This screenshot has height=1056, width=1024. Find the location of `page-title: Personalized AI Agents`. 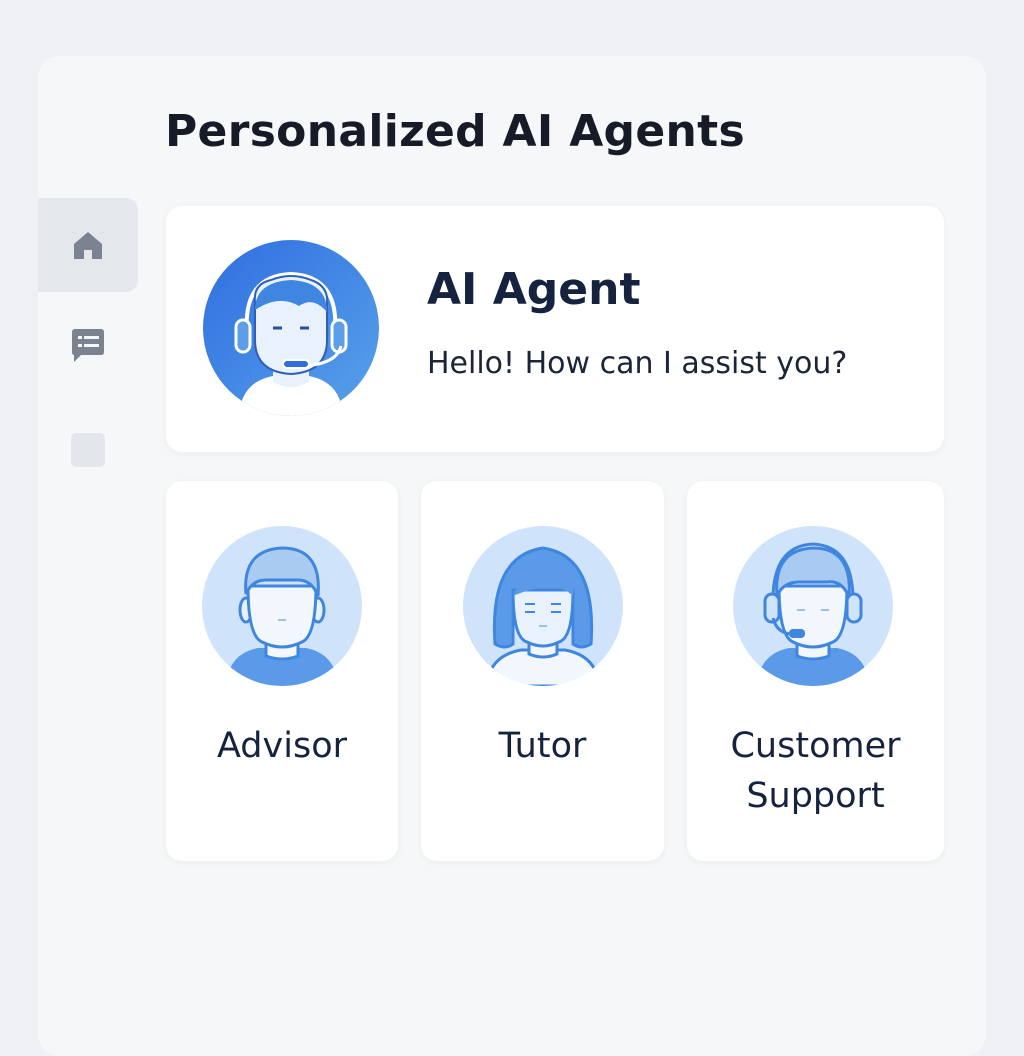

page-title: Personalized AI Agents is located at coordinates (455, 131).